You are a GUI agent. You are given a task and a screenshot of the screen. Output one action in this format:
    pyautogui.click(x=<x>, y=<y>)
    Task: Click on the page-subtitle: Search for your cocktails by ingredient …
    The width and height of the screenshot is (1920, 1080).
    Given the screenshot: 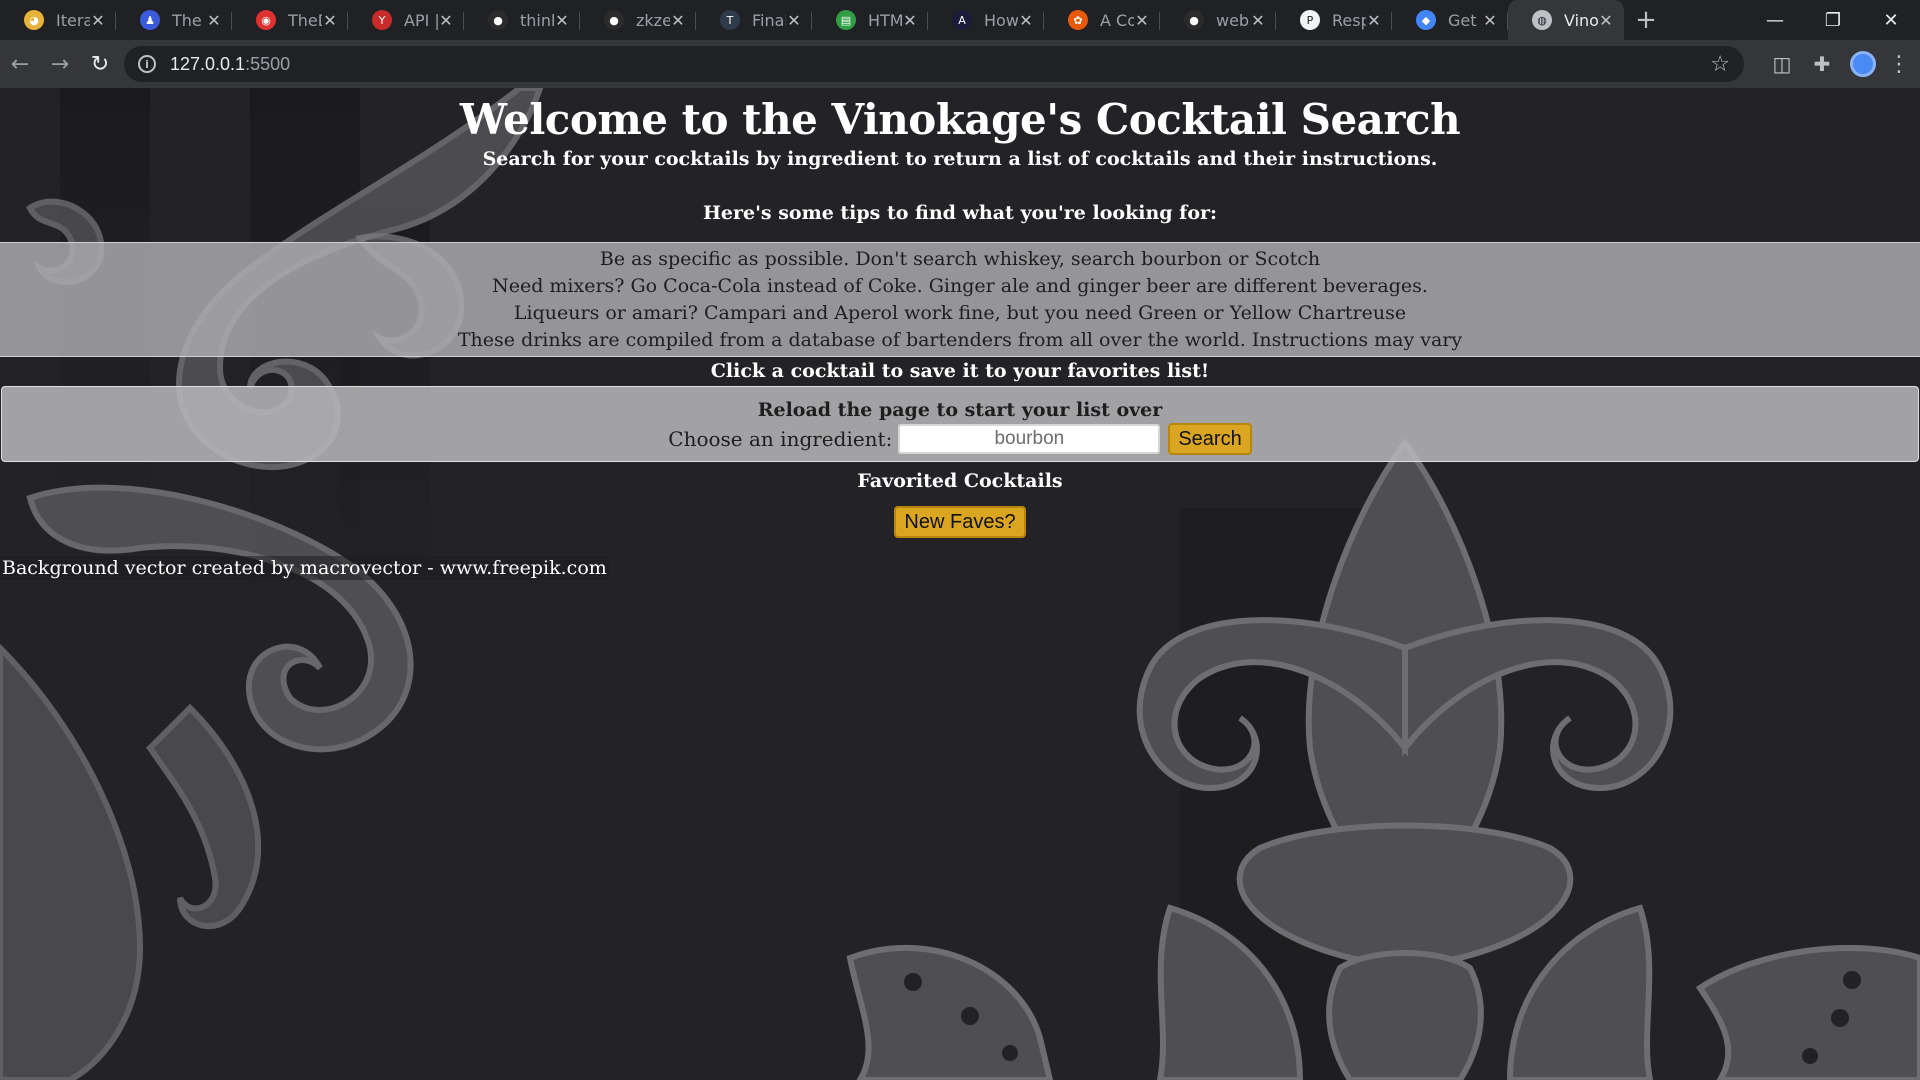 What is the action you would take?
    pyautogui.click(x=960, y=159)
    